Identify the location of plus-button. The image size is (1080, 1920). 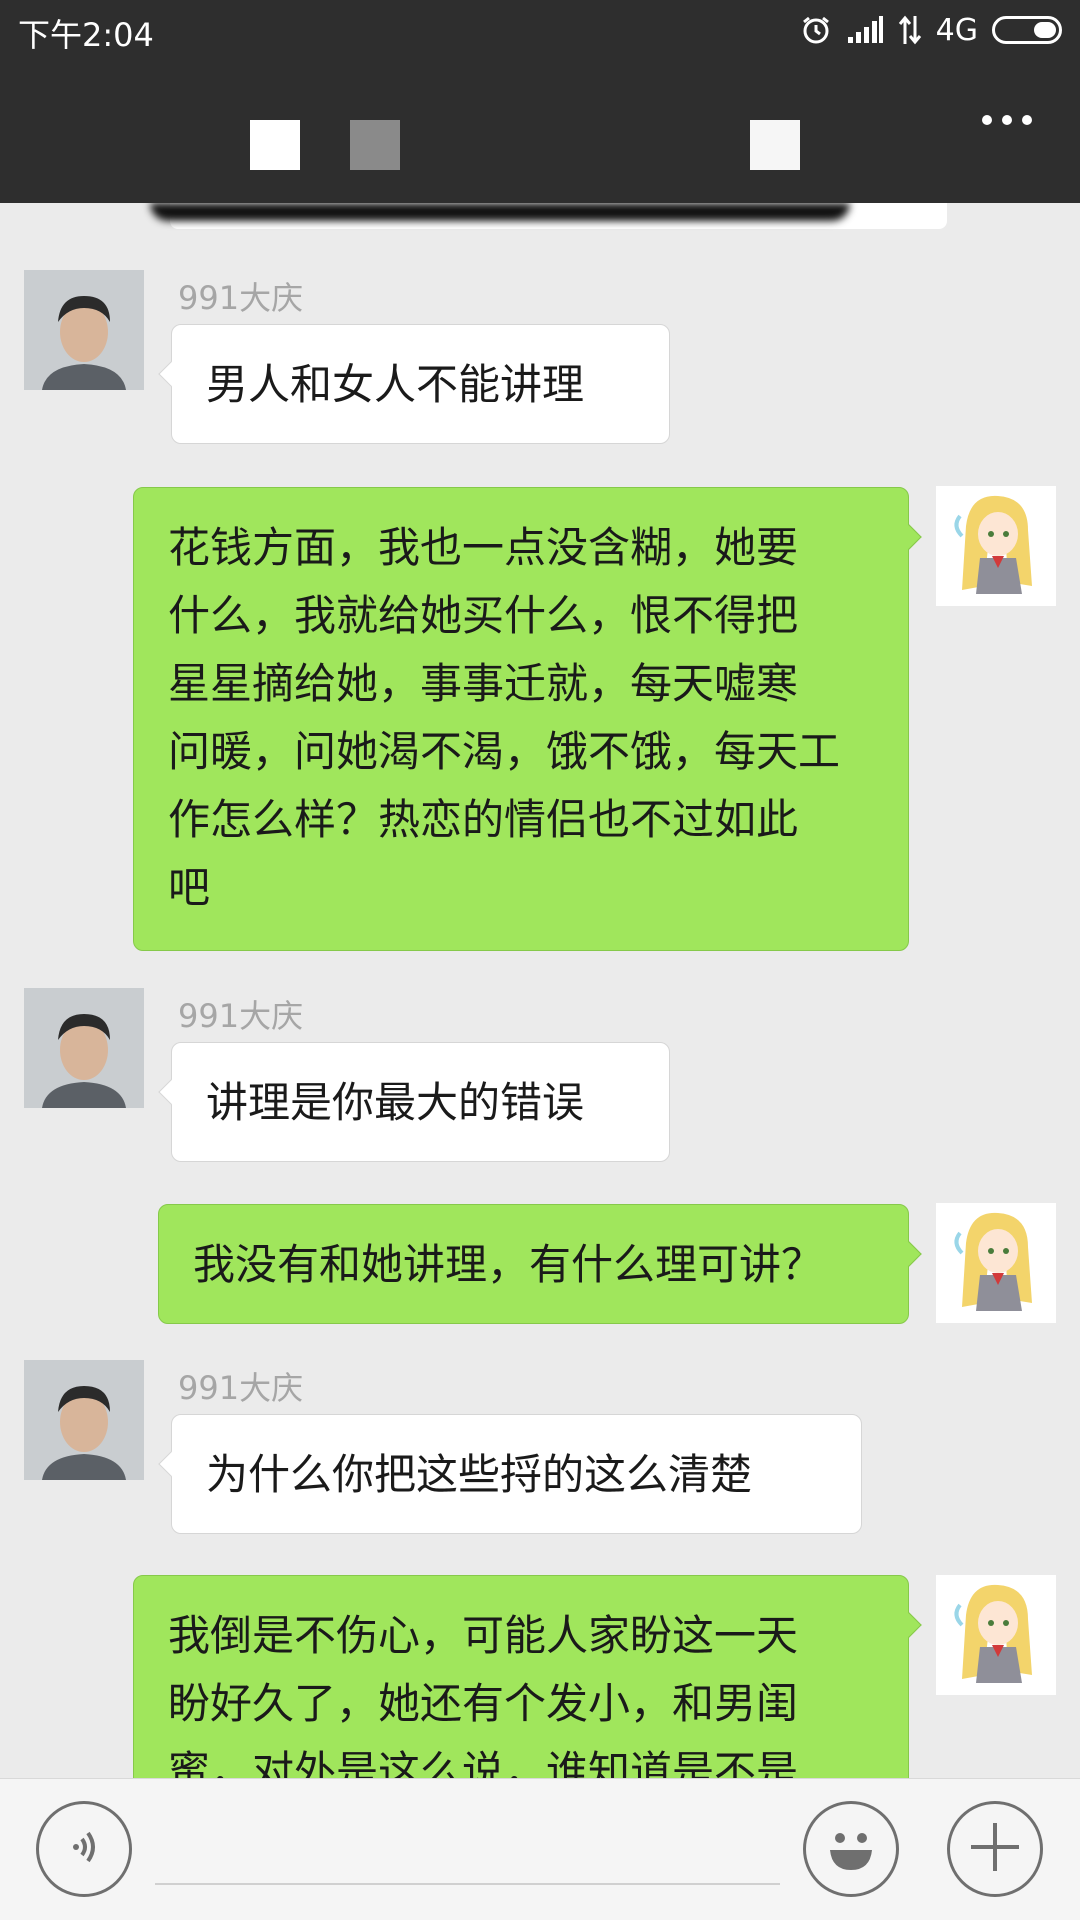
(995, 1849).